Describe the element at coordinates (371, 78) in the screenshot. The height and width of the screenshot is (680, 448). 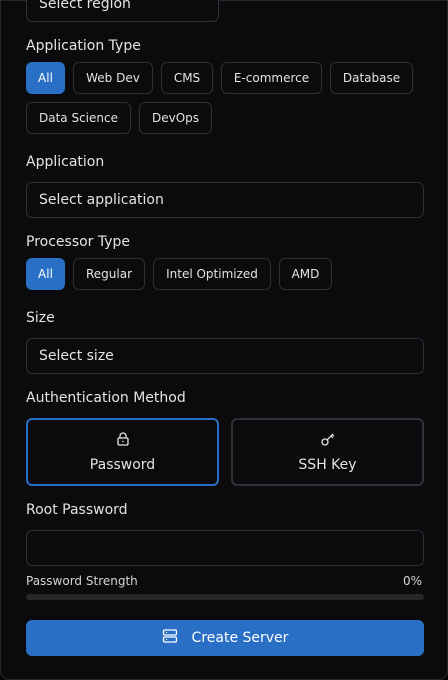
I see `app-type-chip-database: Database` at that location.